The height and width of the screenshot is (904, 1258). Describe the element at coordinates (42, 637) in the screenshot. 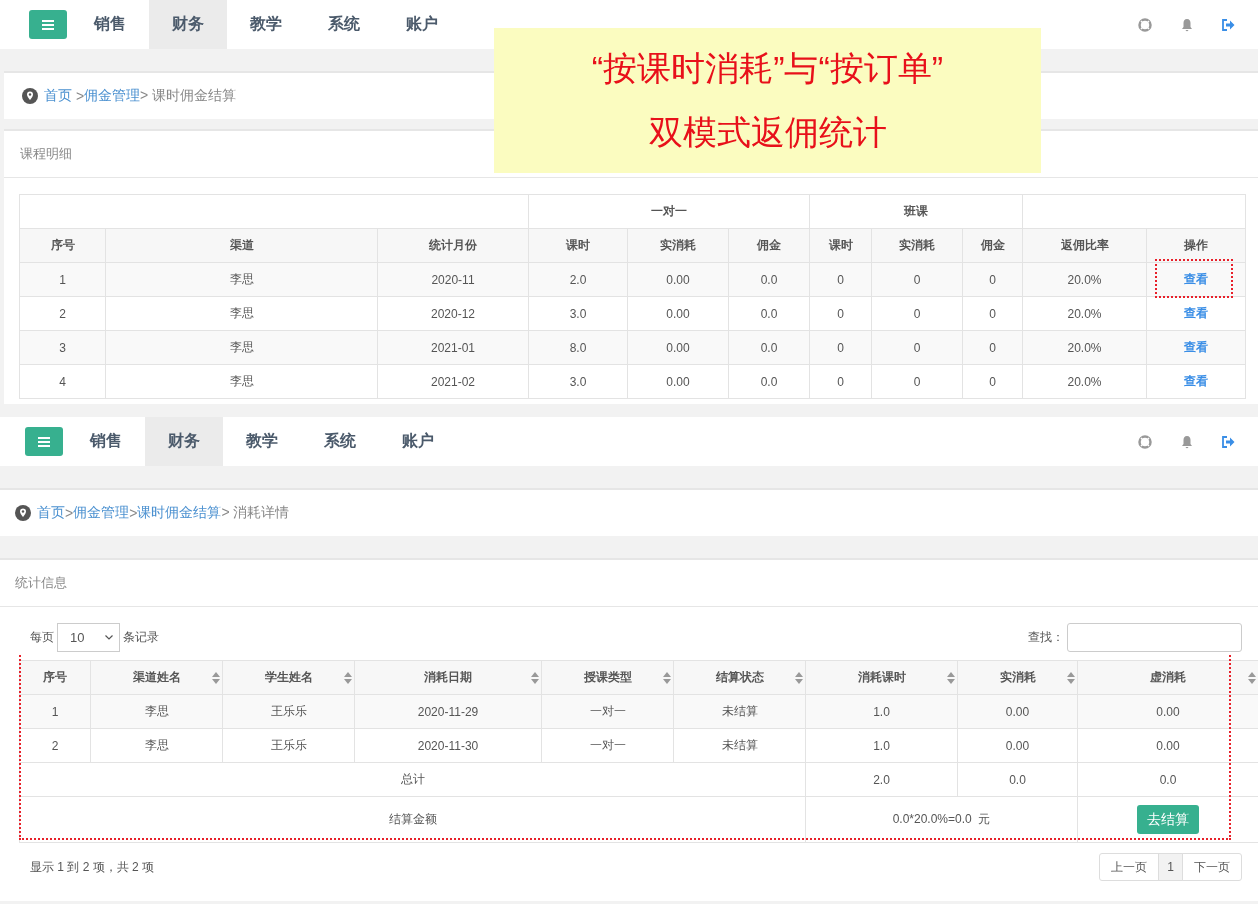

I see `length-label: 每页` at that location.